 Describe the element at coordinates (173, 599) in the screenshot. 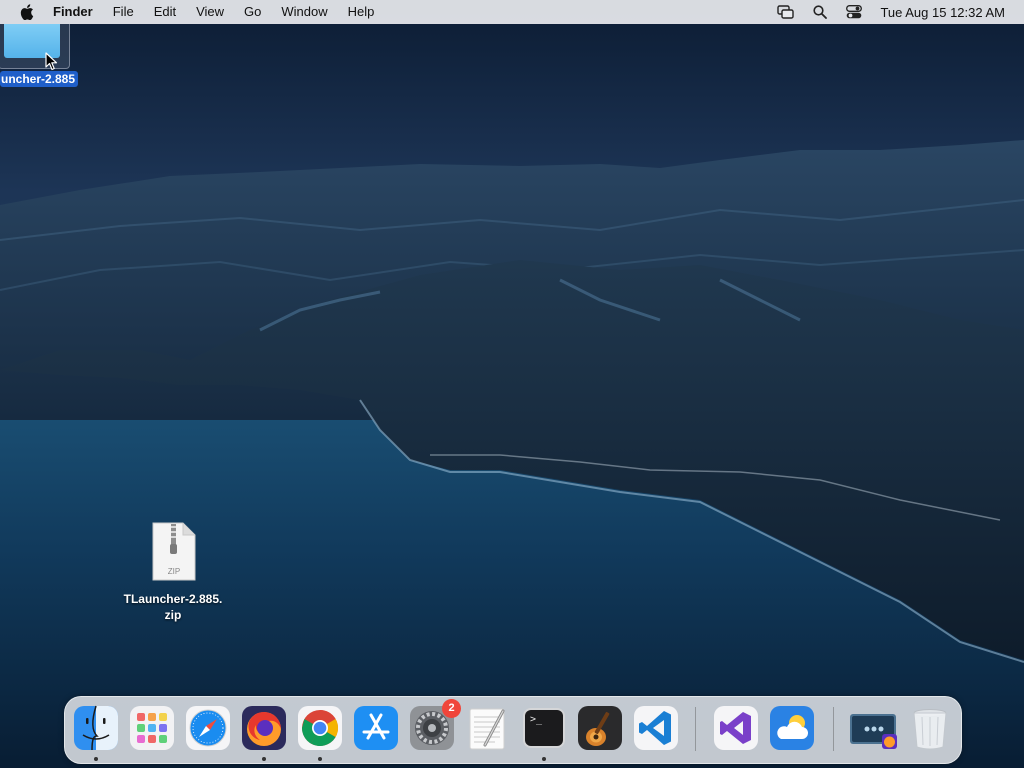

I see `zip-file-label-line1: TLauncher-2.885.` at that location.